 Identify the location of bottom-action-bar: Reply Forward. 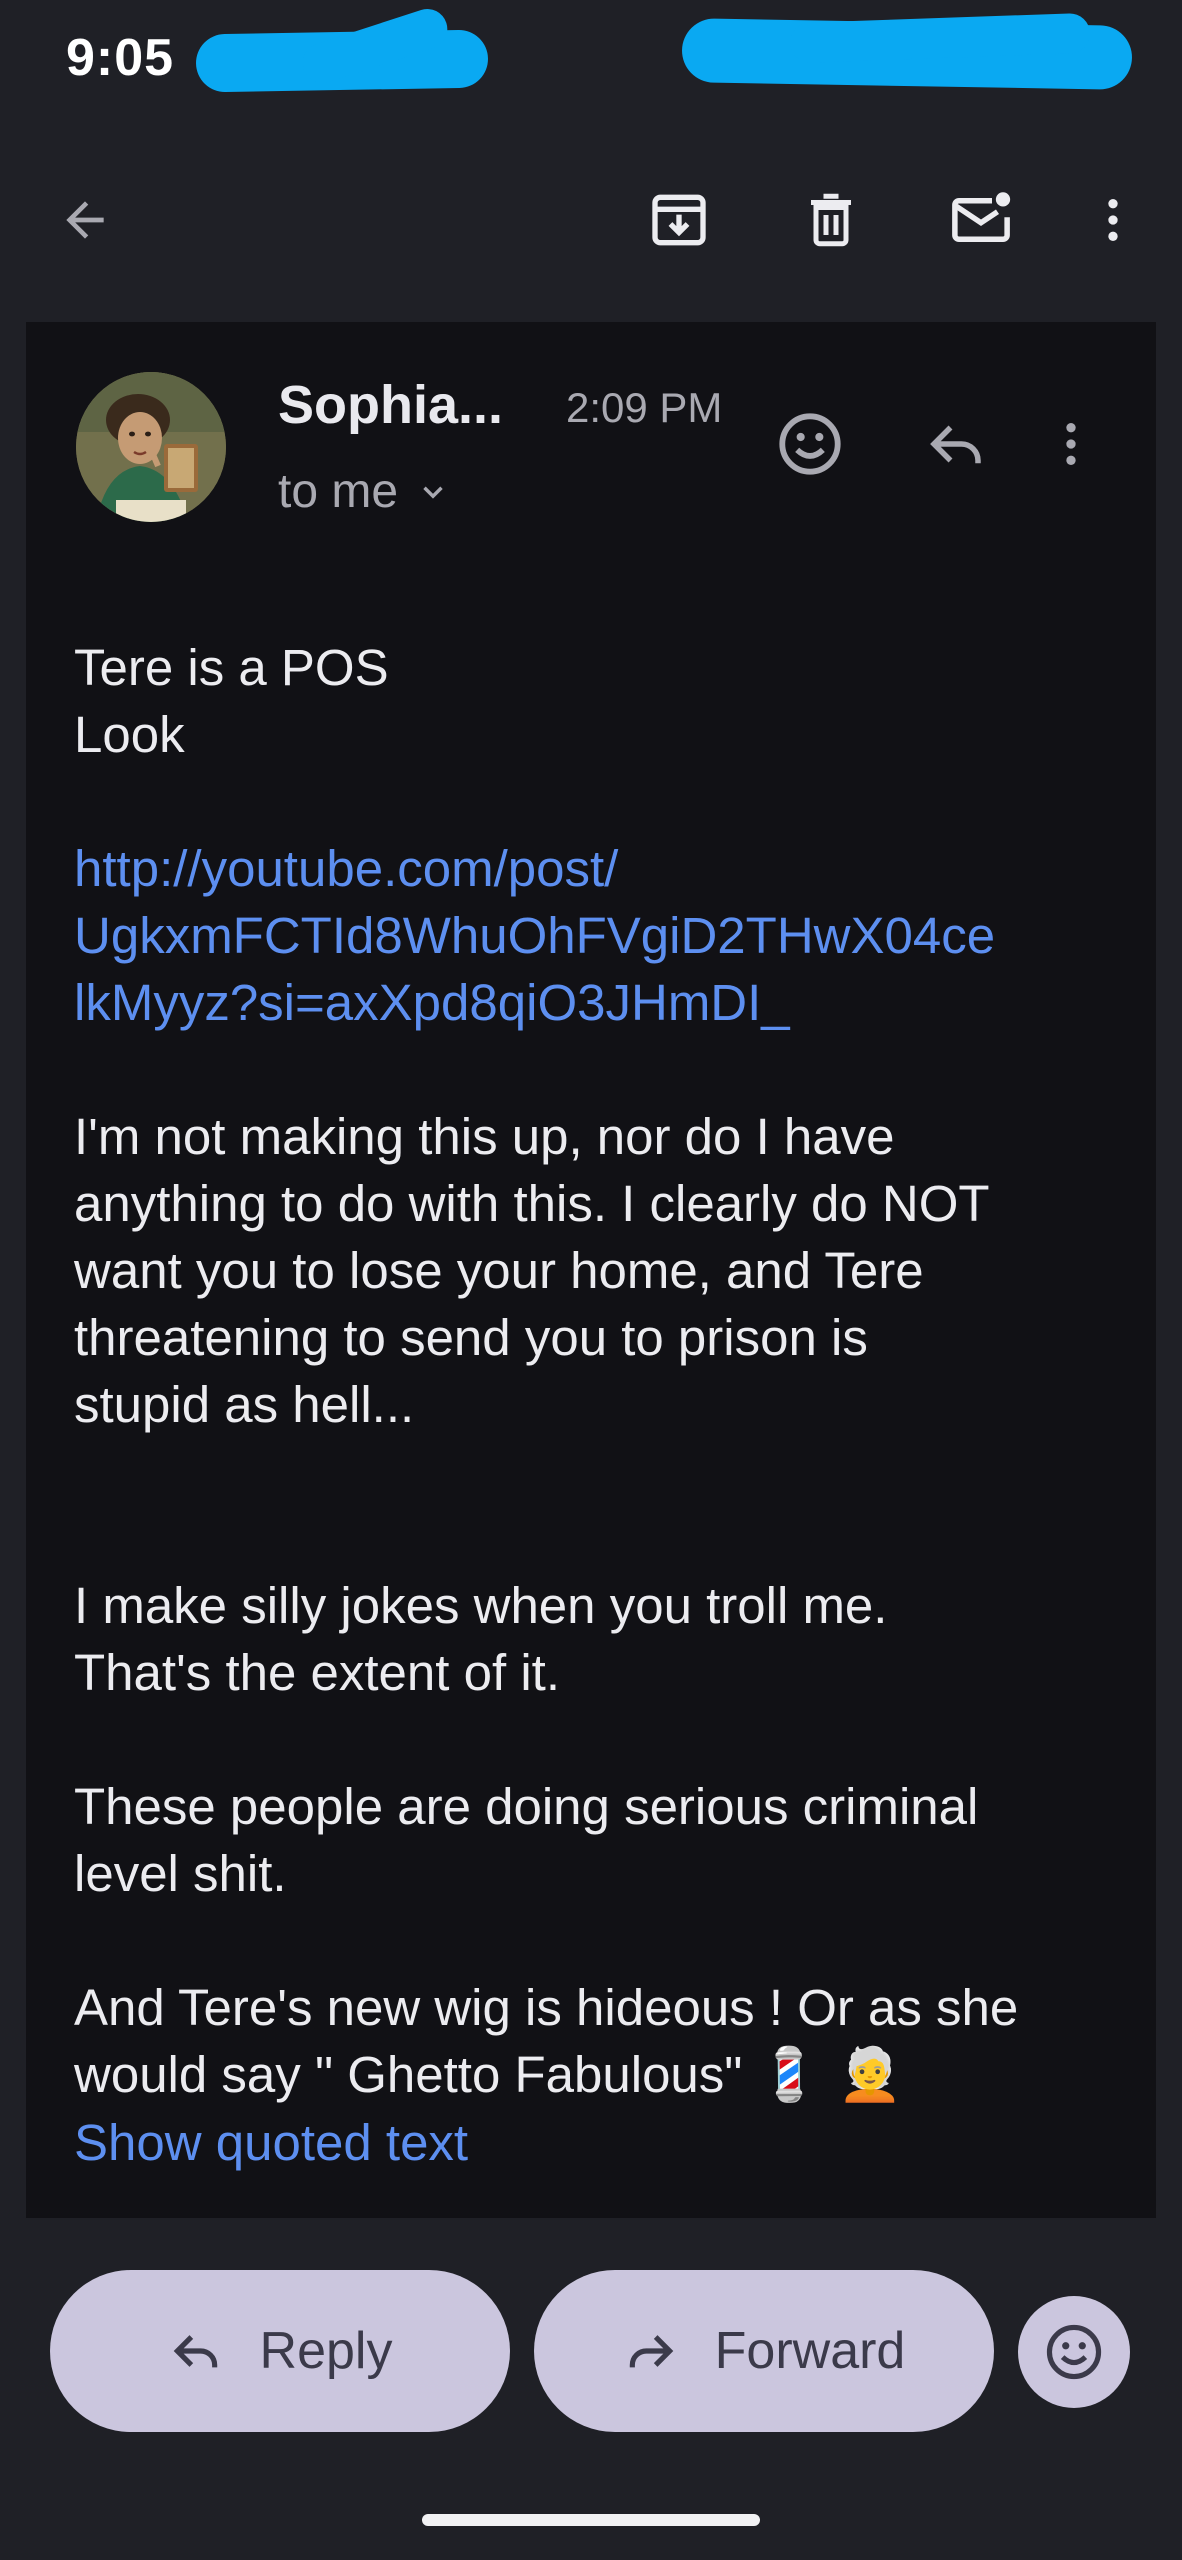
(591, 2389).